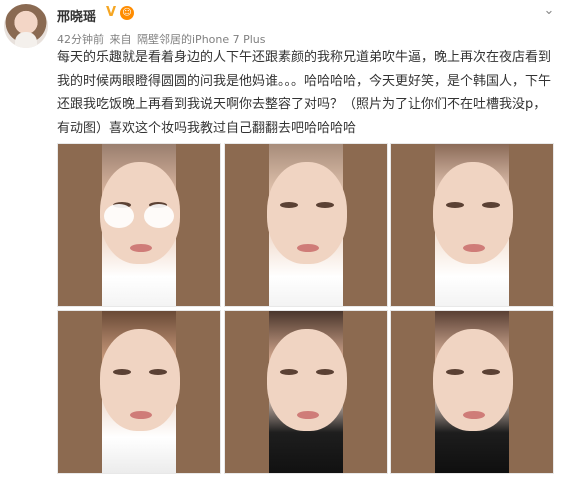 This screenshot has height=478, width=568. Describe the element at coordinates (201, 39) in the screenshot. I see `post-source: 隔壁邻居的iPhone 7 Plus` at that location.